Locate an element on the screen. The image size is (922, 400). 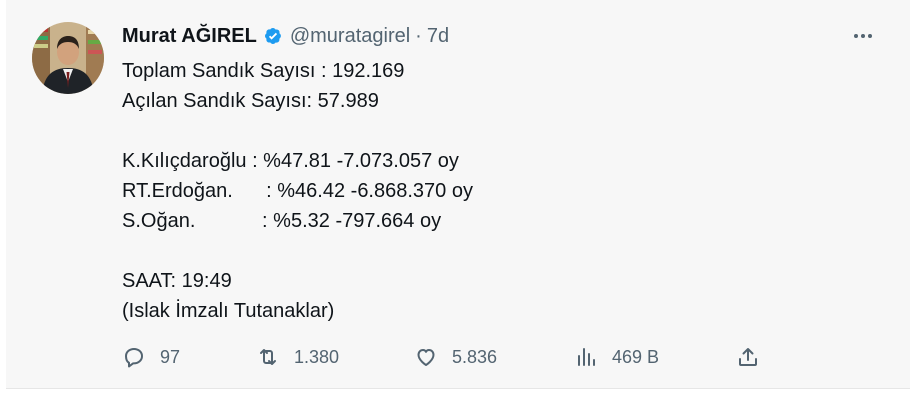
retweet-icon is located at coordinates (268, 357).